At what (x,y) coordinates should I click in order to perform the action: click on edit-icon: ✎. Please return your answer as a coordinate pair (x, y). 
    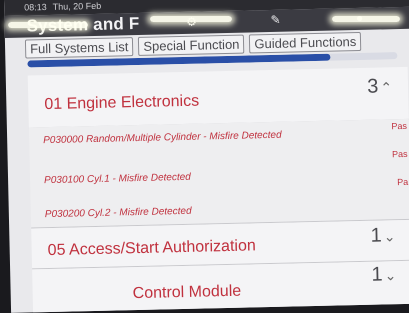
    Looking at the image, I should click on (275, 20).